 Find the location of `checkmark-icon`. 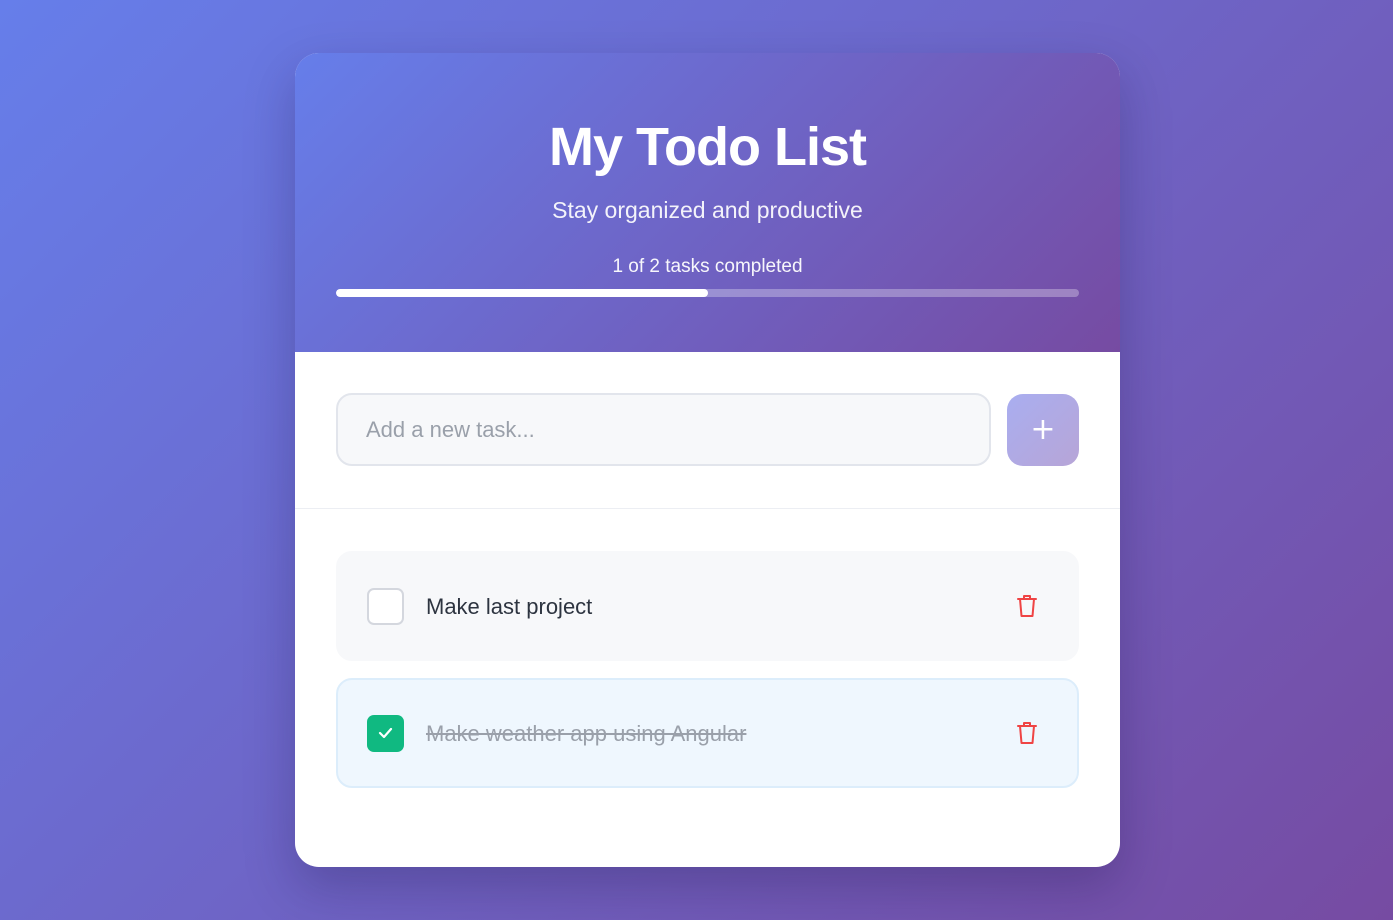

checkmark-icon is located at coordinates (385, 733).